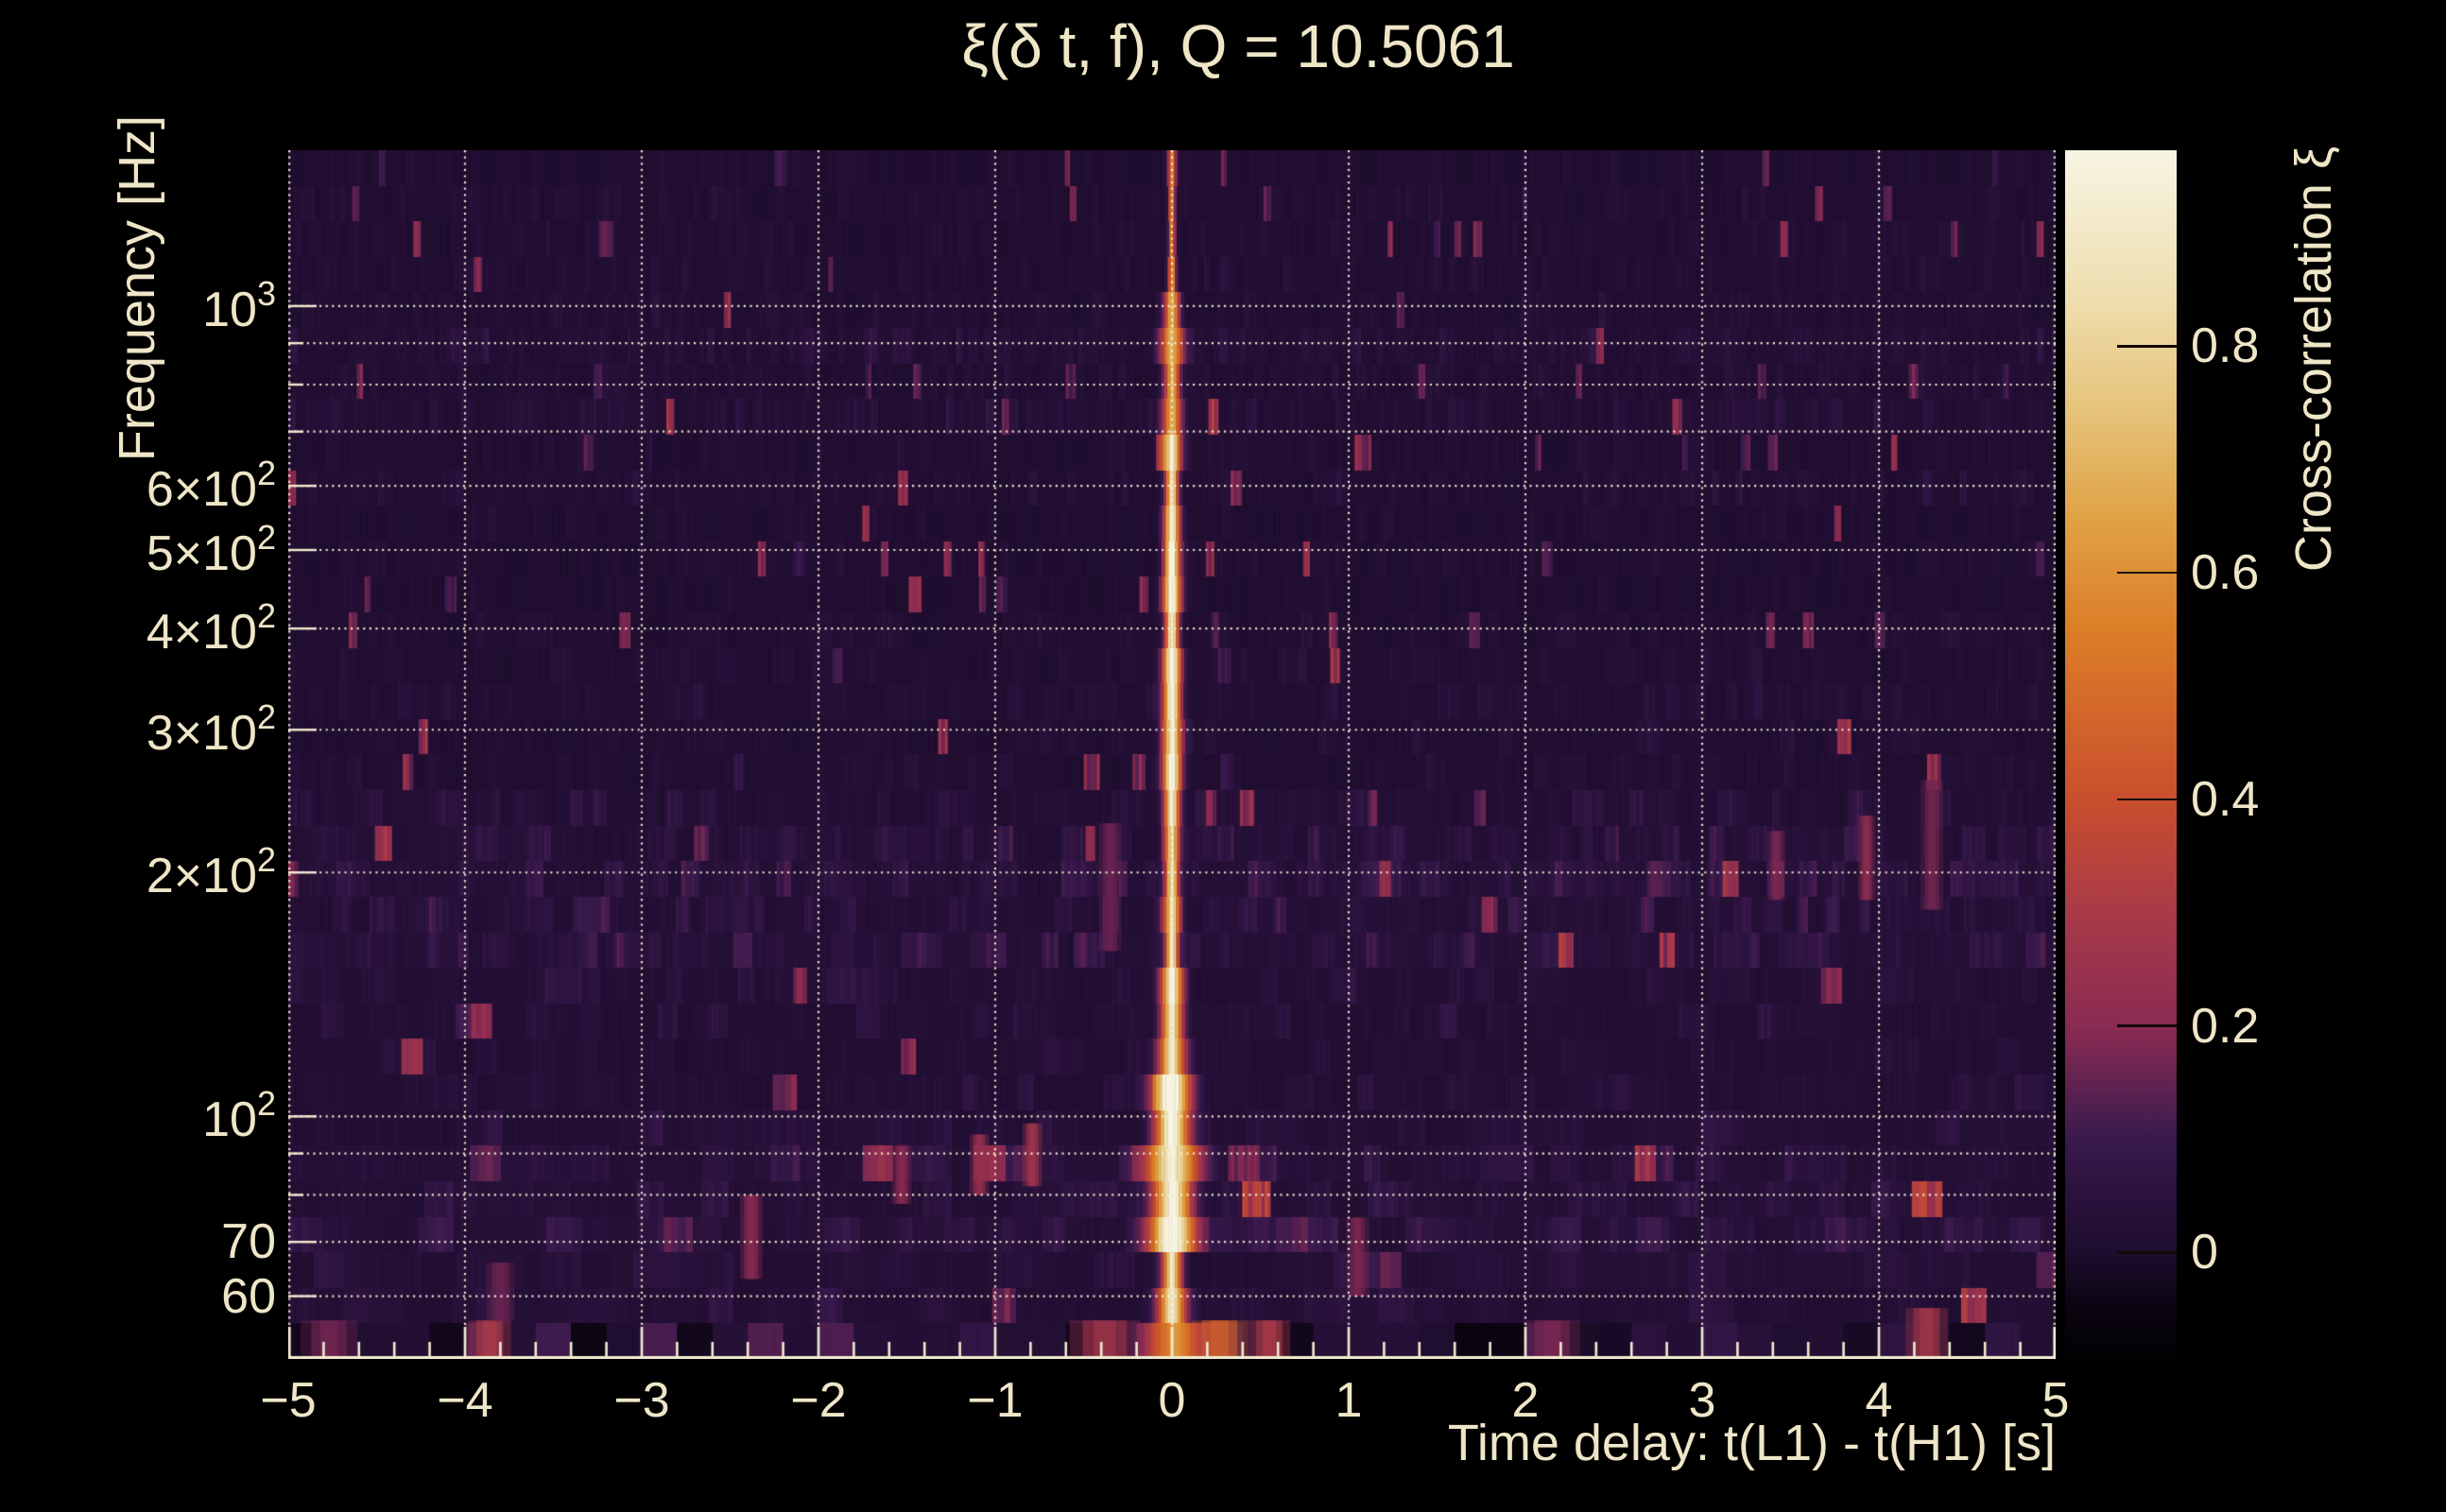  Describe the element at coordinates (641, 1400) in the screenshot. I see `x-tick-label: −3` at that location.